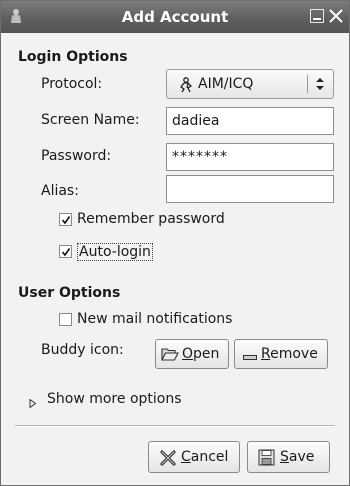 The width and height of the screenshot is (350, 486). I want to click on title-bar: Add Account, so click(175, 17).